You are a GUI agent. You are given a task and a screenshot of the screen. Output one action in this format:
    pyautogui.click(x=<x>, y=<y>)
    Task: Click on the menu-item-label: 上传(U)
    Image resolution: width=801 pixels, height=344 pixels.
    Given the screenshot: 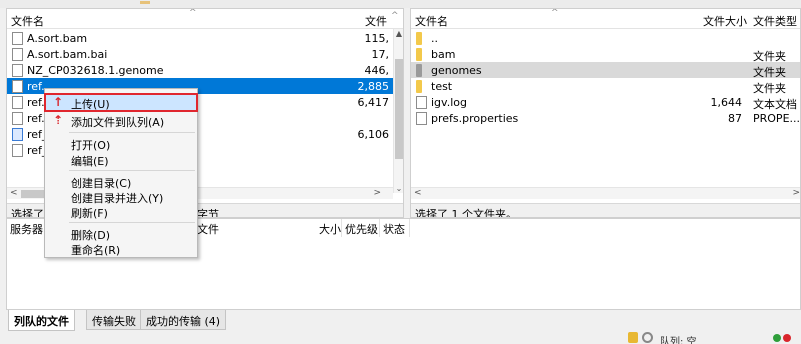 What is the action you would take?
    pyautogui.click(x=90, y=104)
    